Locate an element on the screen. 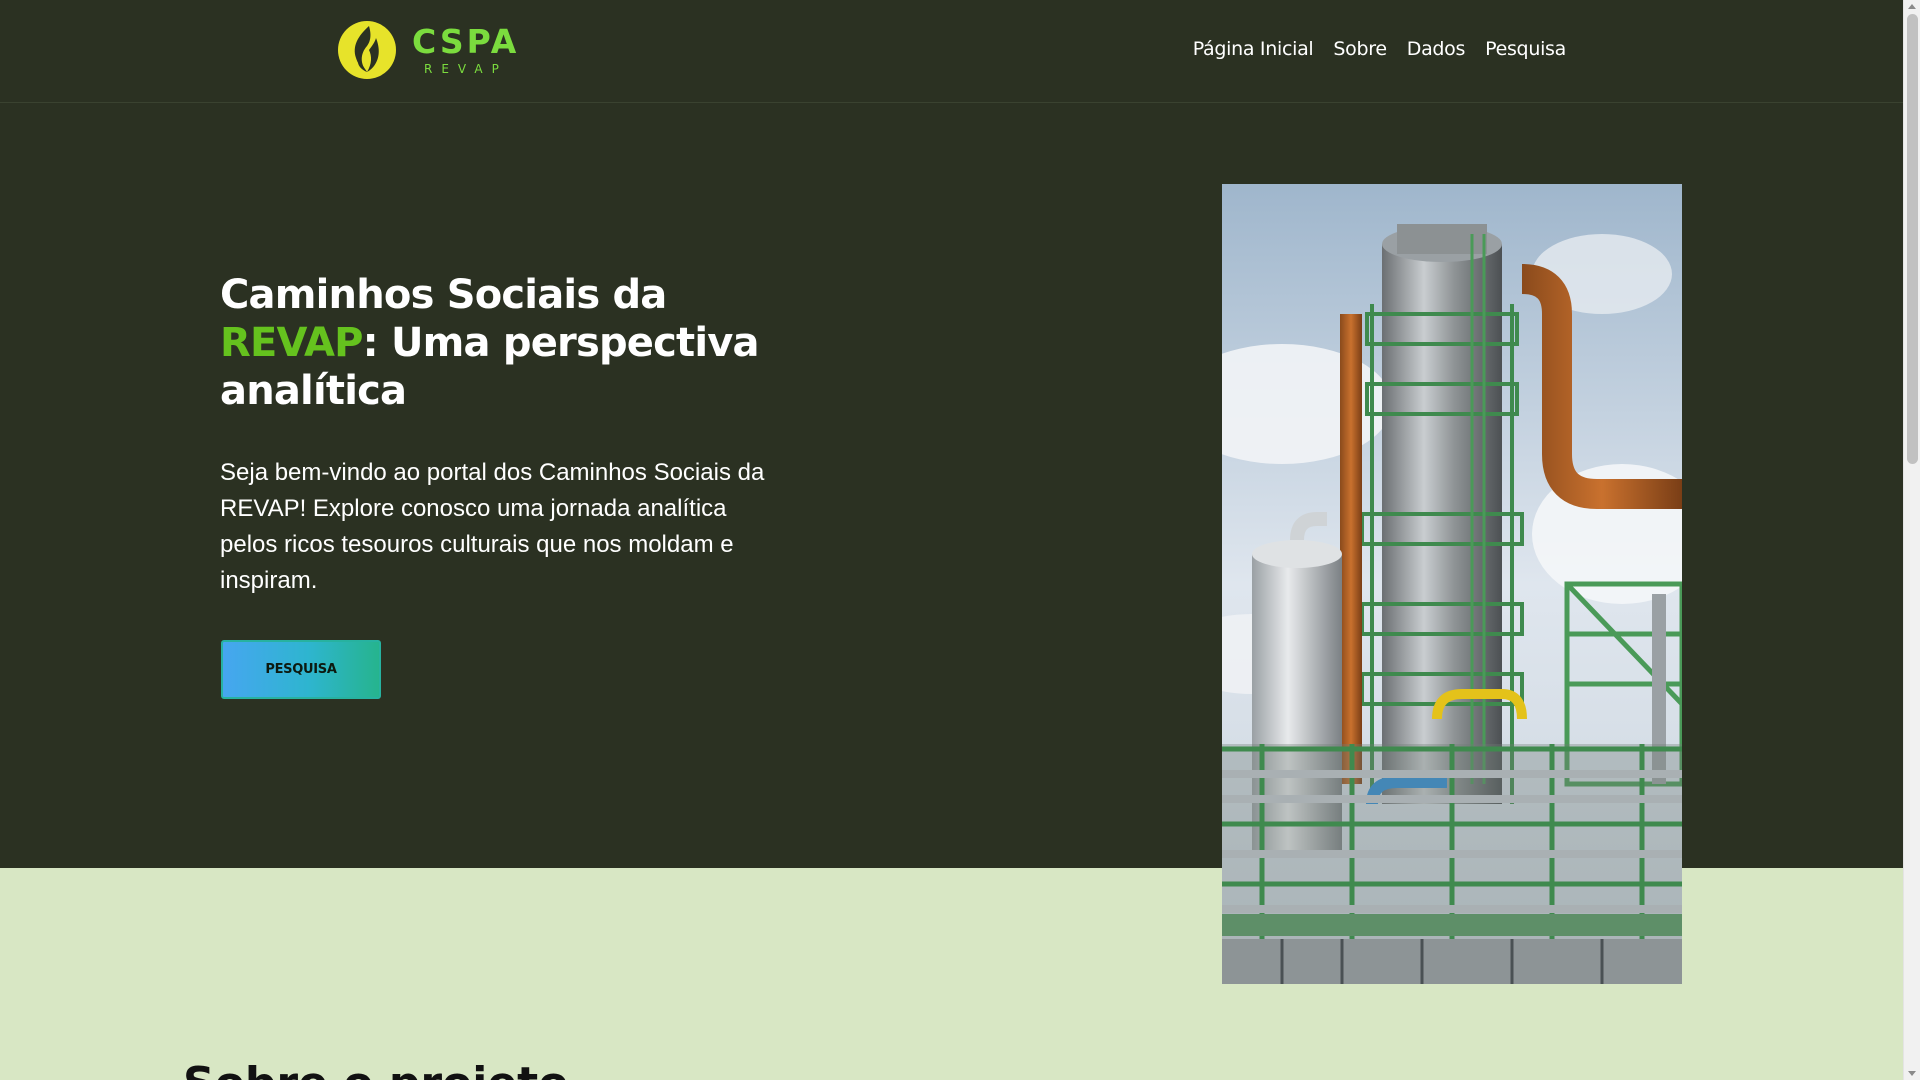 This screenshot has height=1080, width=1920. about-section-heading: Sobre o projeto is located at coordinates (375, 1071).